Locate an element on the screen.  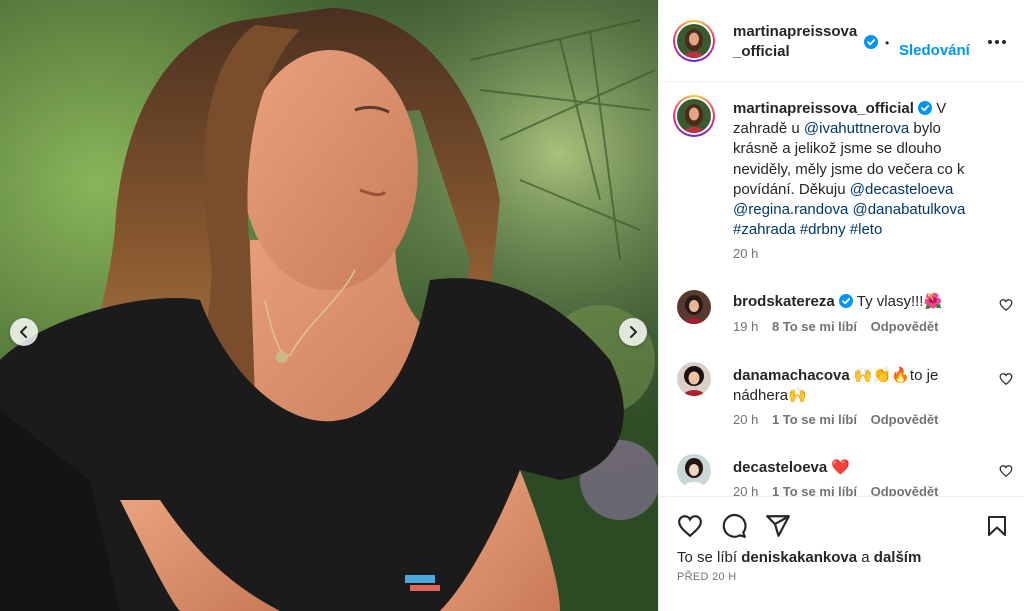
mention-link: @danabatulkova is located at coordinates (908, 209).